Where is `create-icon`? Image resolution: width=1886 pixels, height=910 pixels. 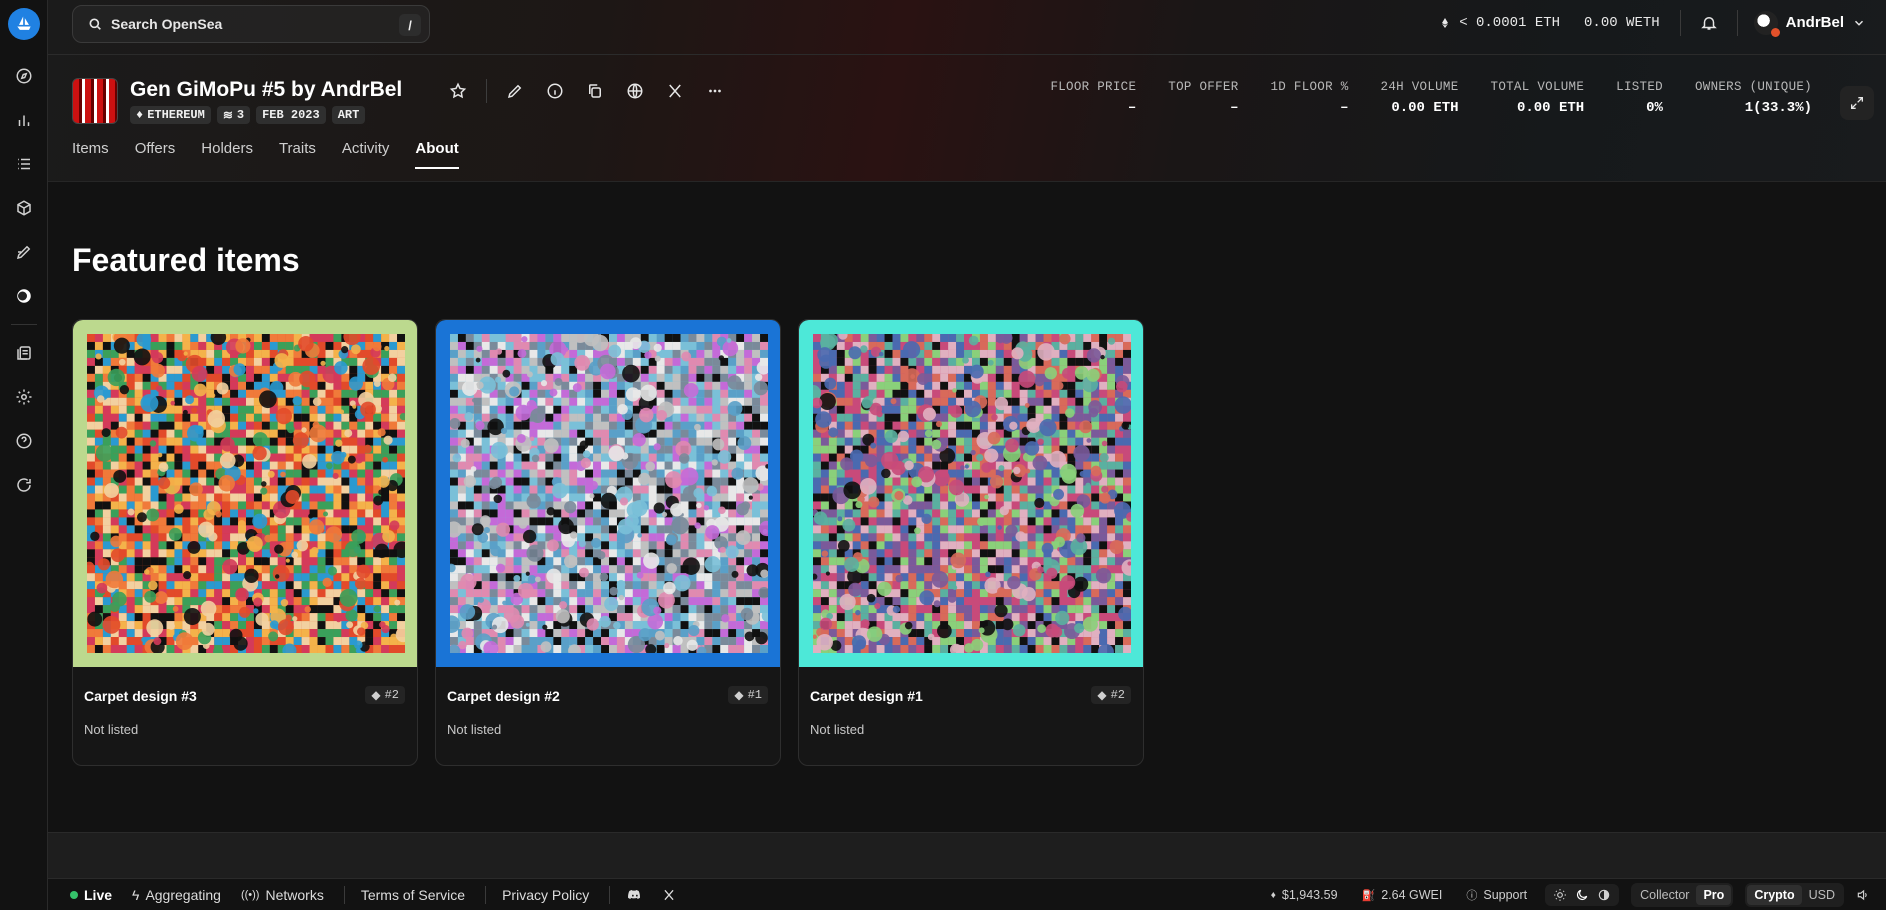 create-icon is located at coordinates (24, 252).